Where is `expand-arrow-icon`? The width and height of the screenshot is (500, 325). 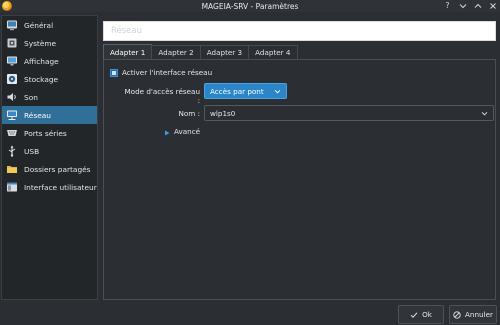 expand-arrow-icon is located at coordinates (167, 132).